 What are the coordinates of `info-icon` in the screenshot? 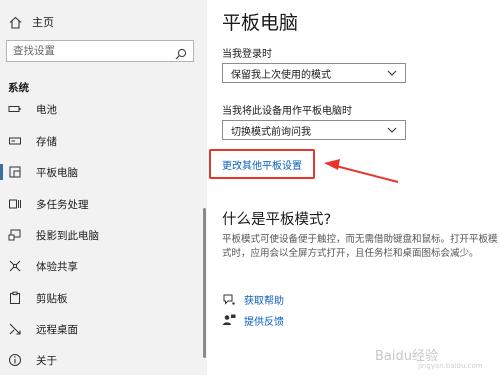 It's located at (15, 360).